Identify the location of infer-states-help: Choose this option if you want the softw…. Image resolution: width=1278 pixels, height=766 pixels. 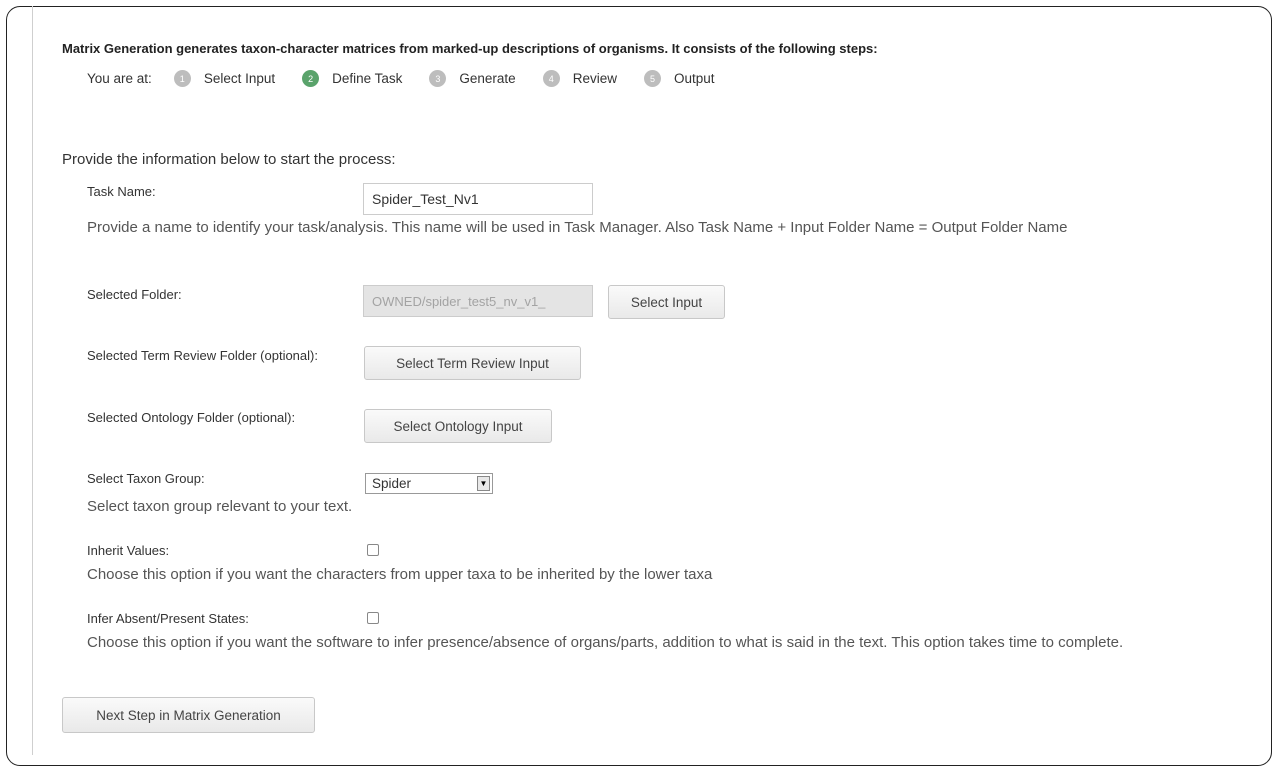
(605, 642).